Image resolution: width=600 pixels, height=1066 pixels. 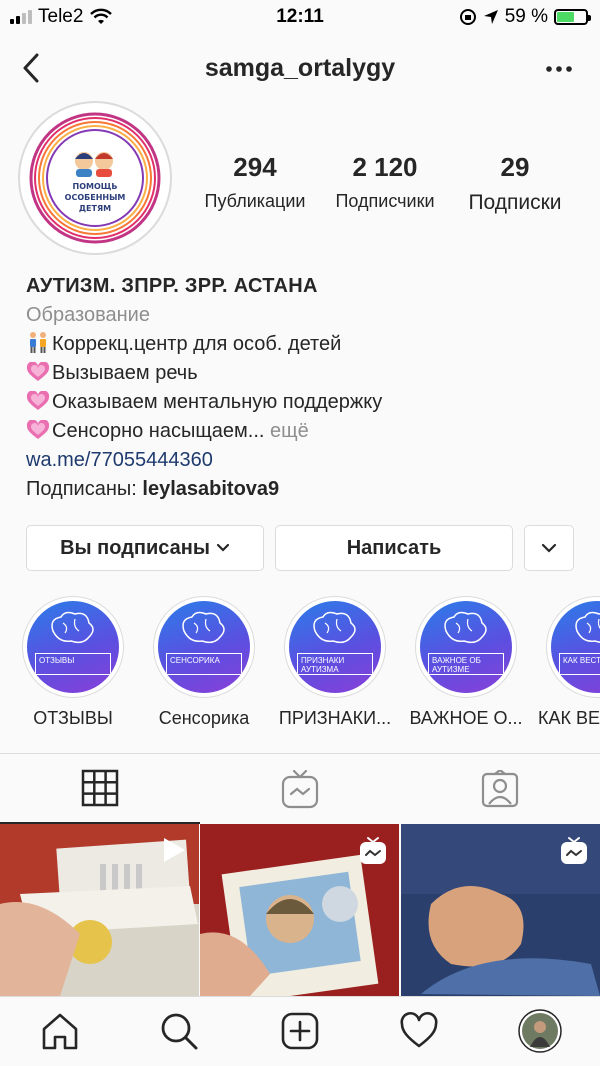 I want to click on profile-name: АУТИЗМ. ЗПРР. ЗРР. АСТАНА, so click(x=172, y=286).